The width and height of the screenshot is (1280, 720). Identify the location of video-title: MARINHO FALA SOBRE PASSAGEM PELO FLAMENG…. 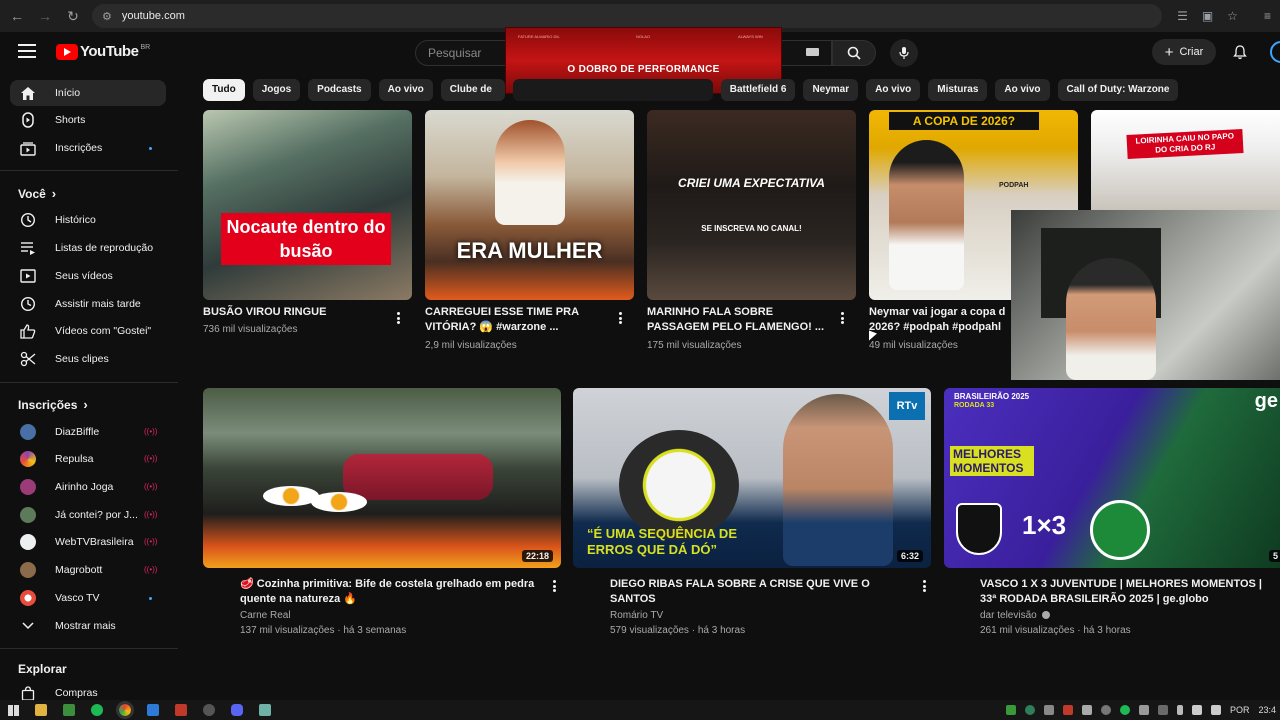
(739, 321).